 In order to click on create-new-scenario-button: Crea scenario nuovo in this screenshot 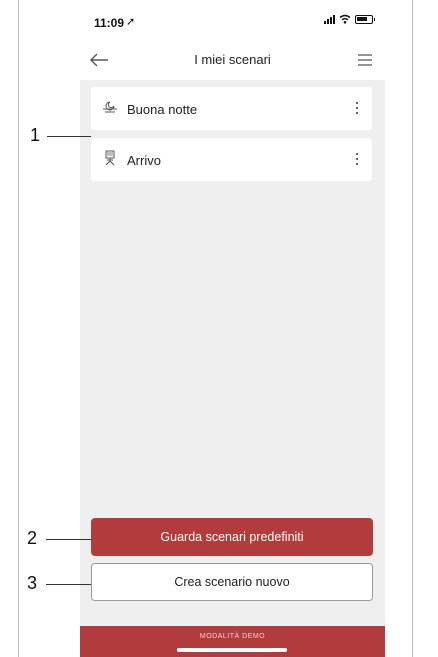, I will do `click(232, 582)`.